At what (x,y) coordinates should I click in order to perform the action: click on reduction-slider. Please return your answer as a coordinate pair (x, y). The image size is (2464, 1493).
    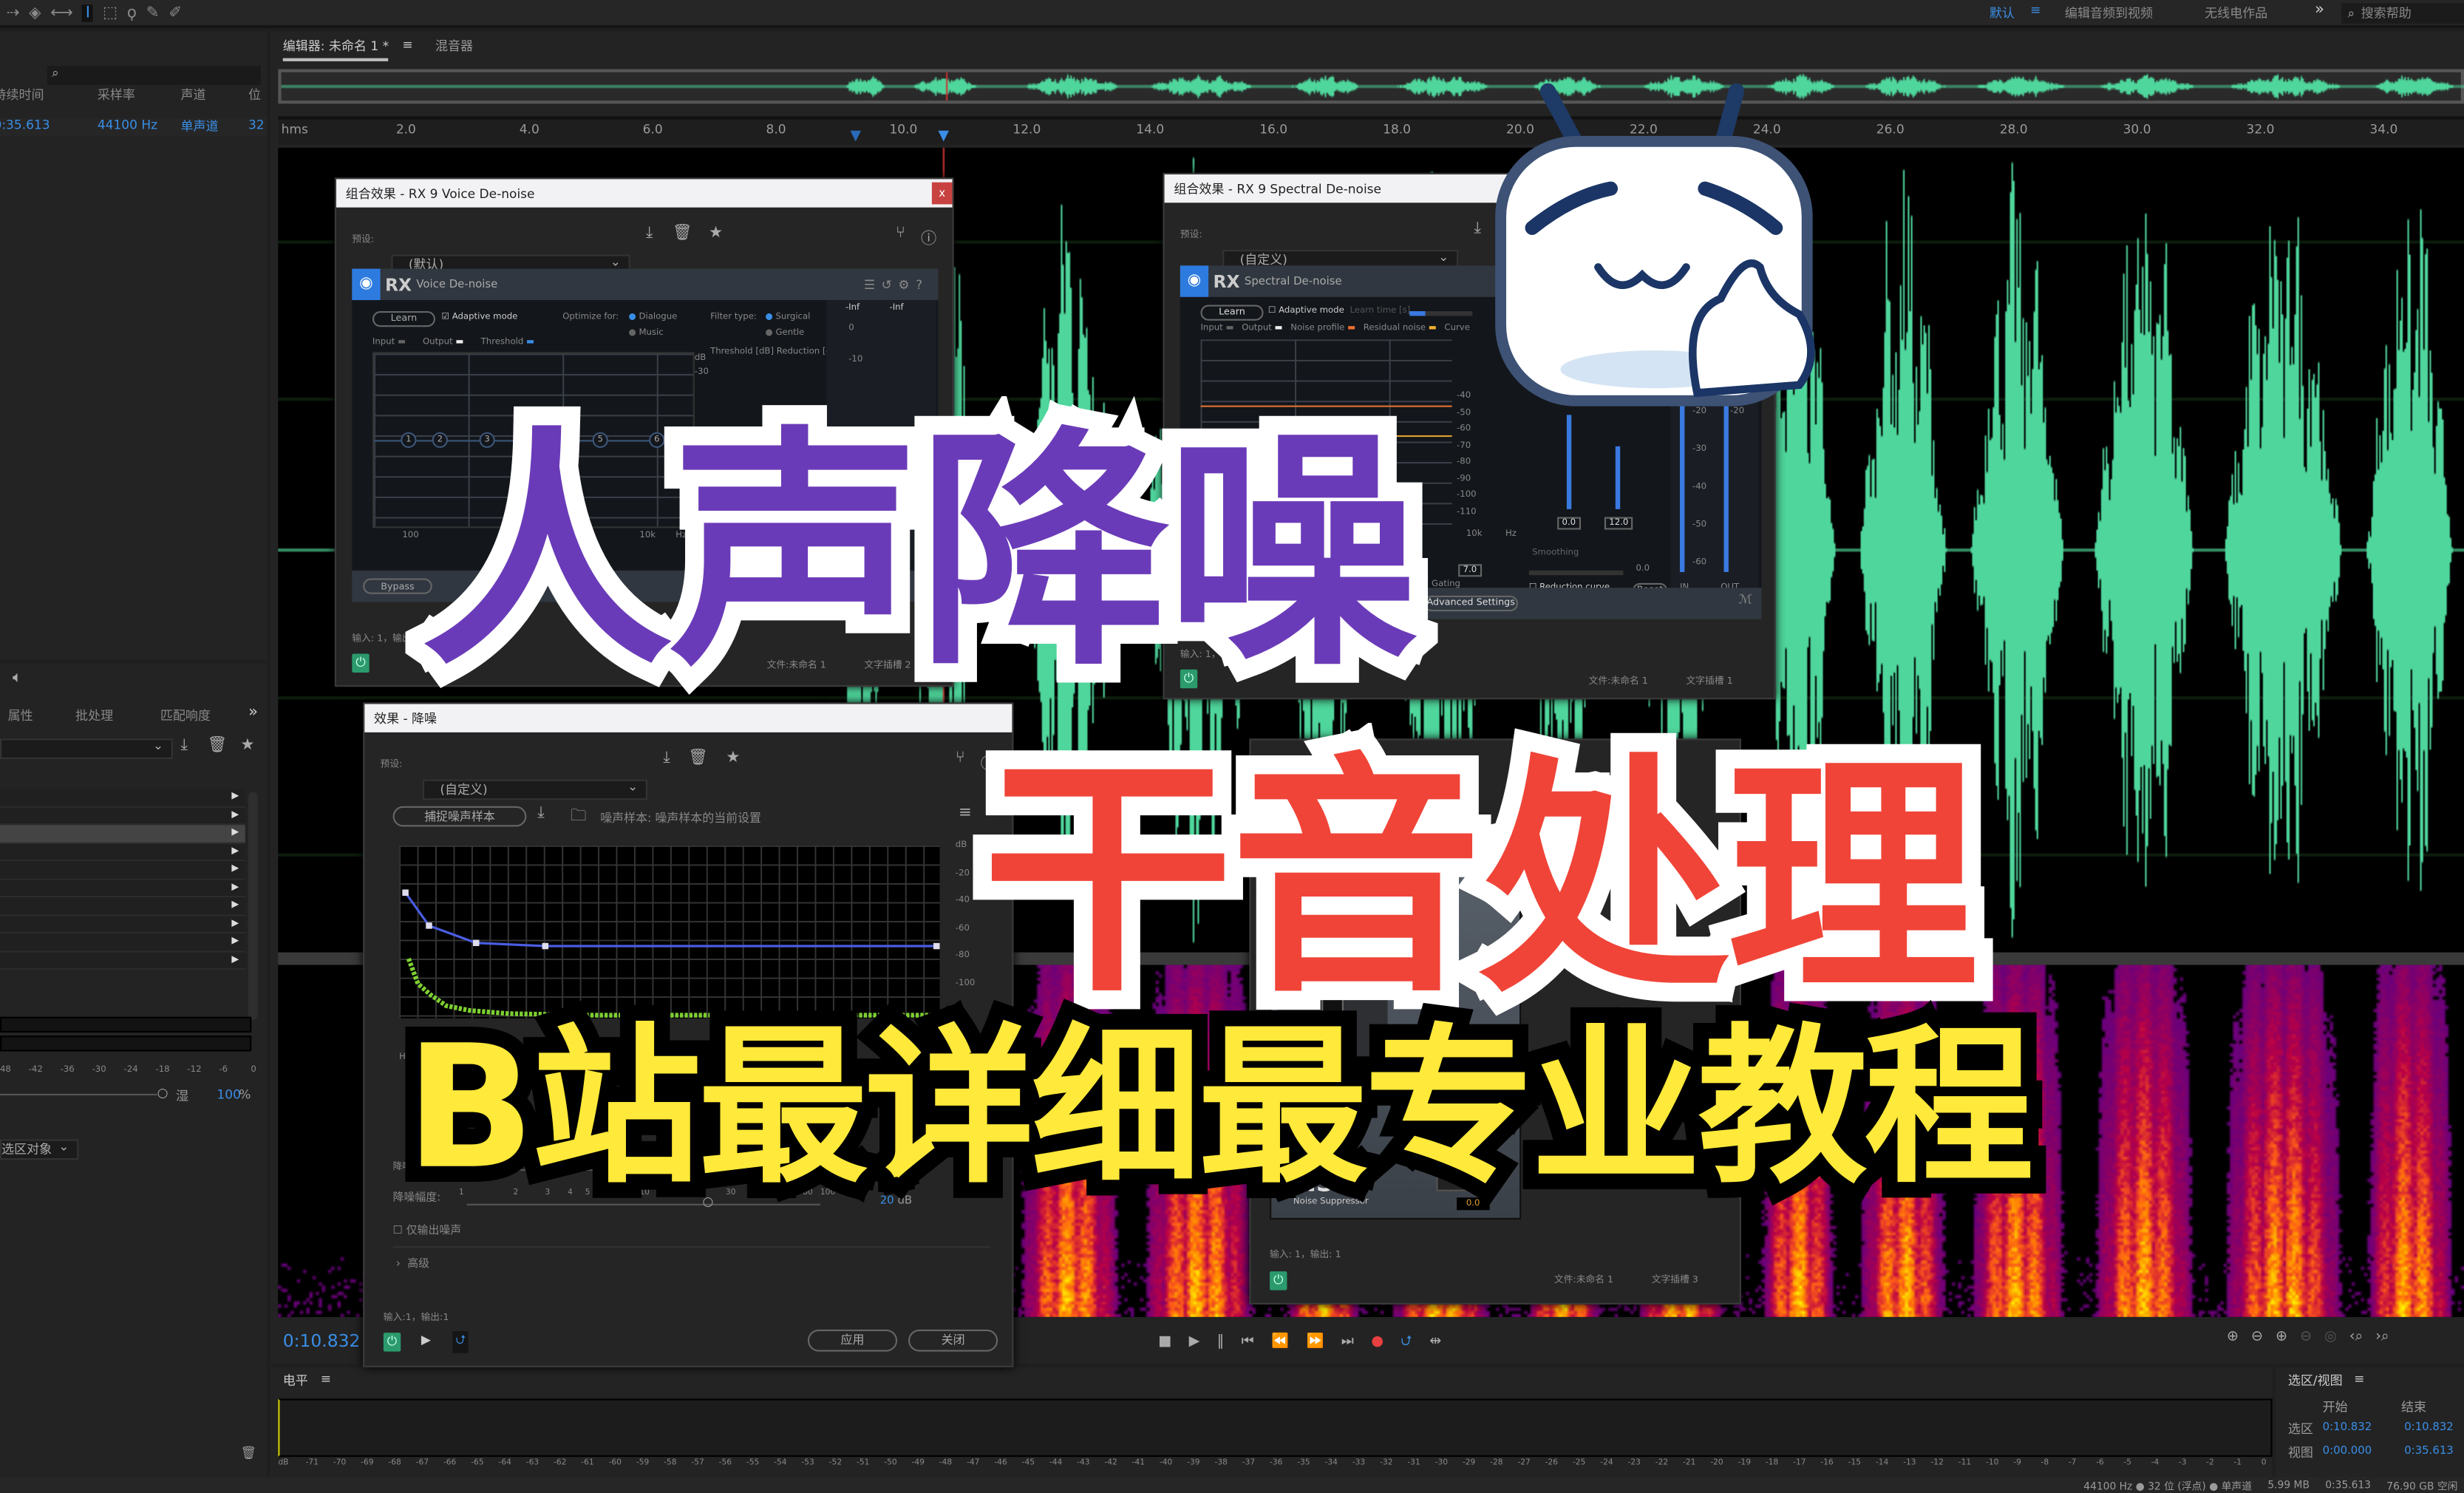
    Looking at the image, I should click on (1618, 477).